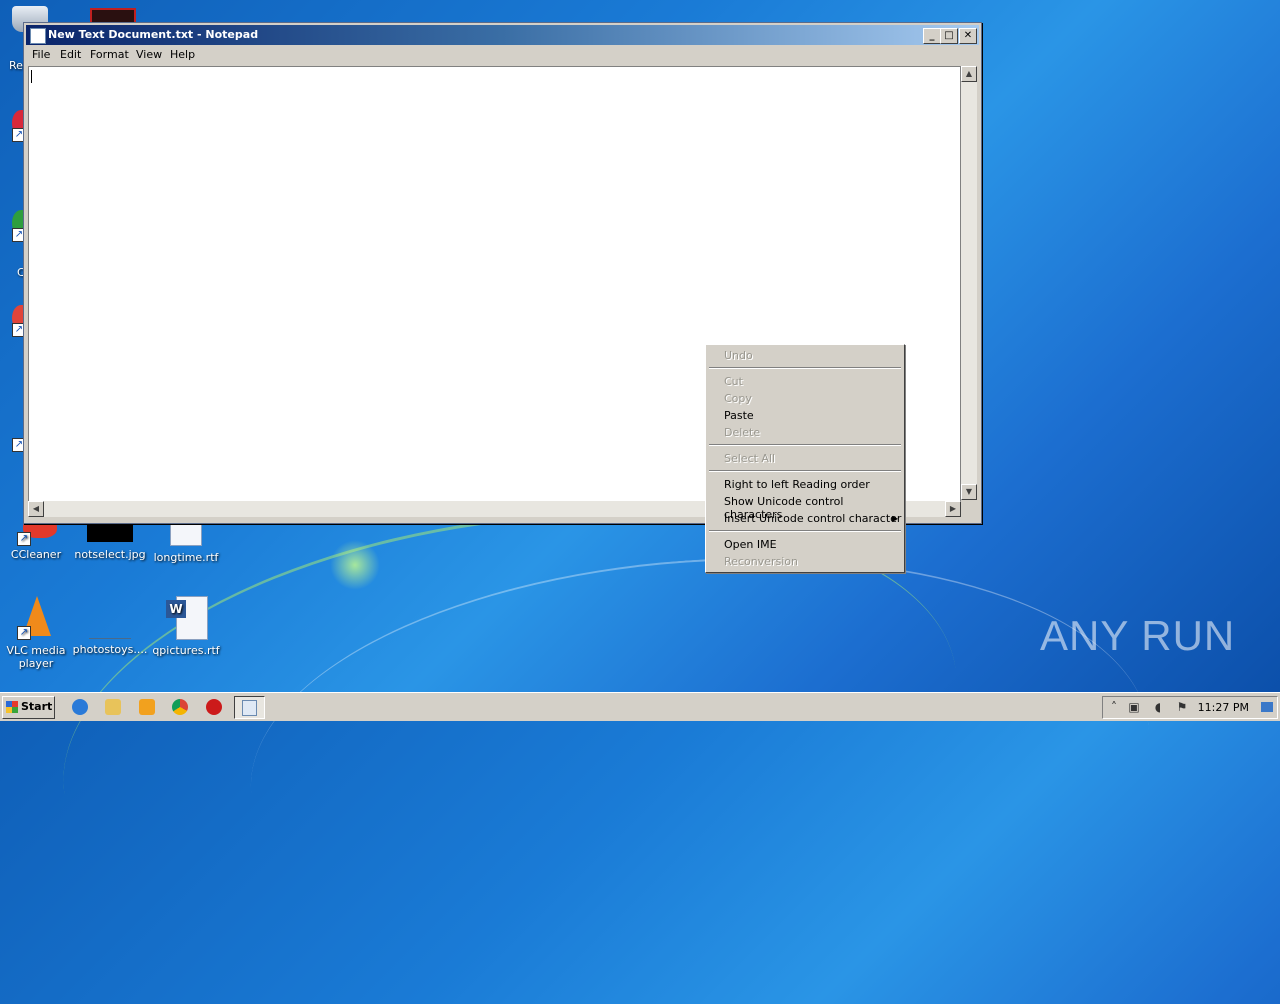  What do you see at coordinates (761, 561) in the screenshot?
I see `menu-item-reconversion: Reconversion` at bounding box center [761, 561].